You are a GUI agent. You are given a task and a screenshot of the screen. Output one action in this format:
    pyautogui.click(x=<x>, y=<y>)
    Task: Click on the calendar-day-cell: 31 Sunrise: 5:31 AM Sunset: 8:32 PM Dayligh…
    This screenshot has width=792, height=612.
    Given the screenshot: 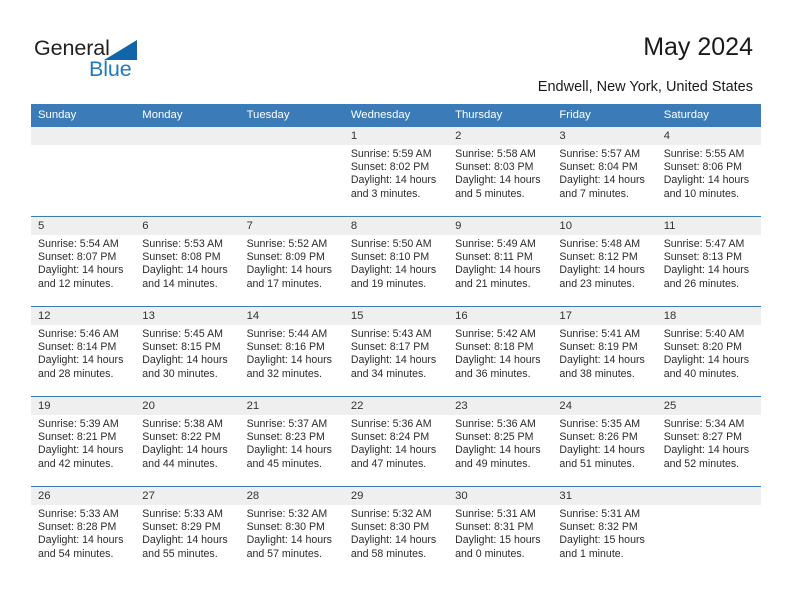 What is the action you would take?
    pyautogui.click(x=604, y=531)
    